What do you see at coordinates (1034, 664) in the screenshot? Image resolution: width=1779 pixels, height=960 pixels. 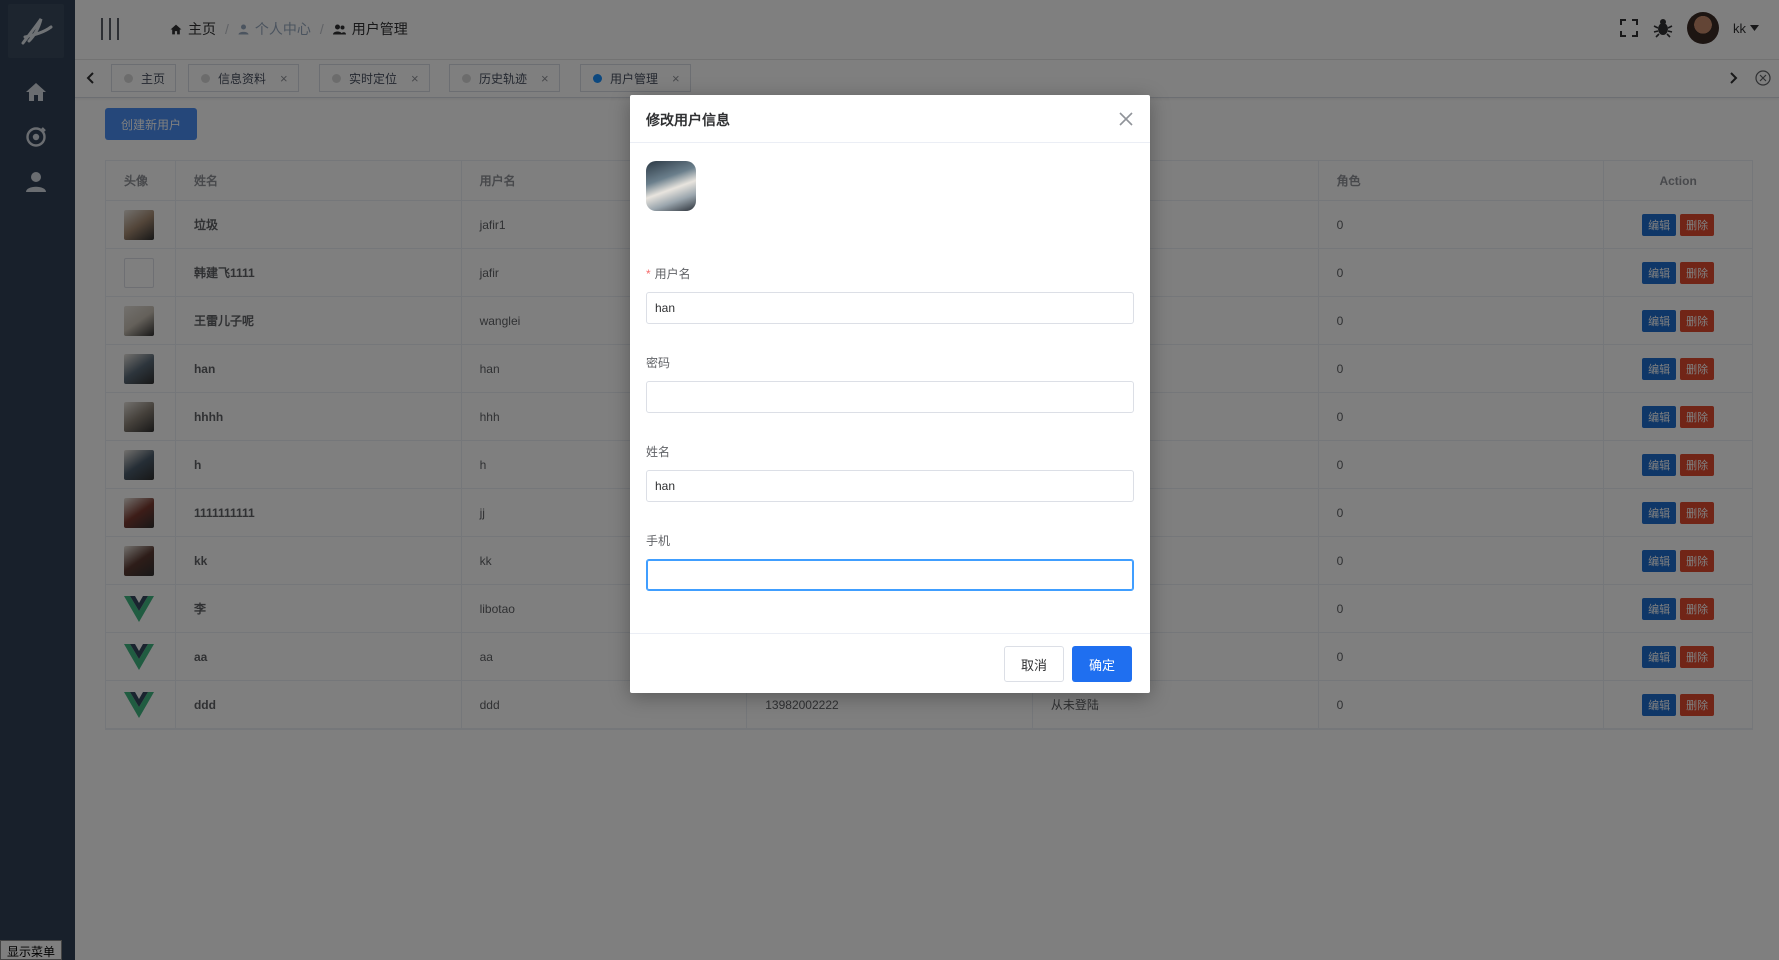 I see `cancel-button: 取消` at bounding box center [1034, 664].